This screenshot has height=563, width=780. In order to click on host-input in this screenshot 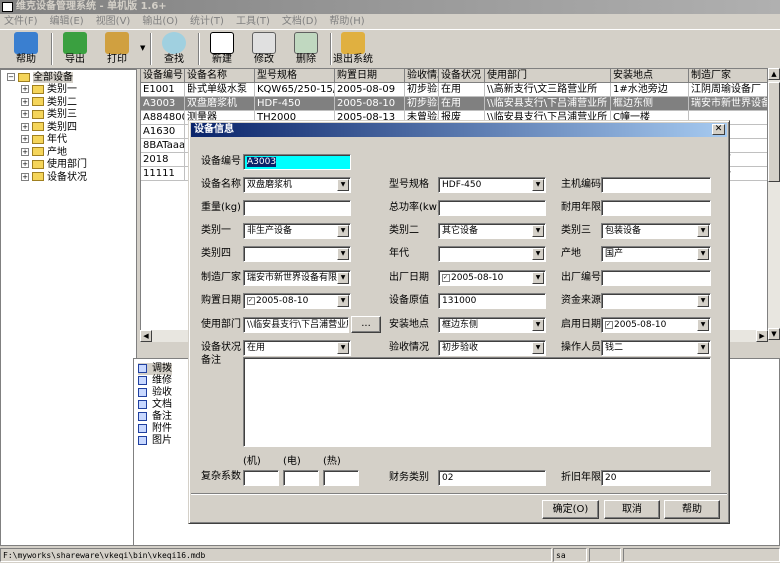, I will do `click(656, 185)`.